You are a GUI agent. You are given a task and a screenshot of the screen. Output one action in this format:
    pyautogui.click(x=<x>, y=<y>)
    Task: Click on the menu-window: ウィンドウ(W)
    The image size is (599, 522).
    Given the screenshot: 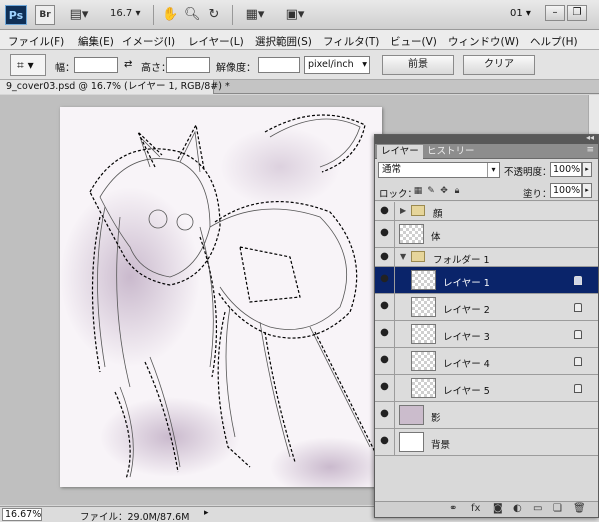 What is the action you would take?
    pyautogui.click(x=483, y=41)
    